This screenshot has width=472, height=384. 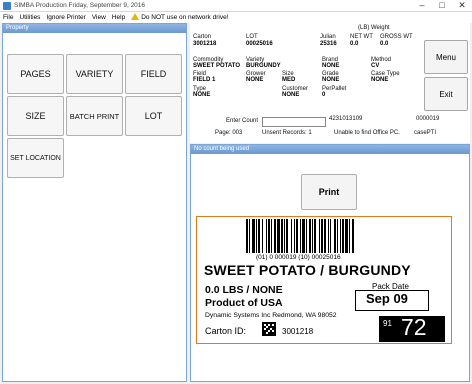 What do you see at coordinates (8, 17) in the screenshot?
I see `menu-file: File` at bounding box center [8, 17].